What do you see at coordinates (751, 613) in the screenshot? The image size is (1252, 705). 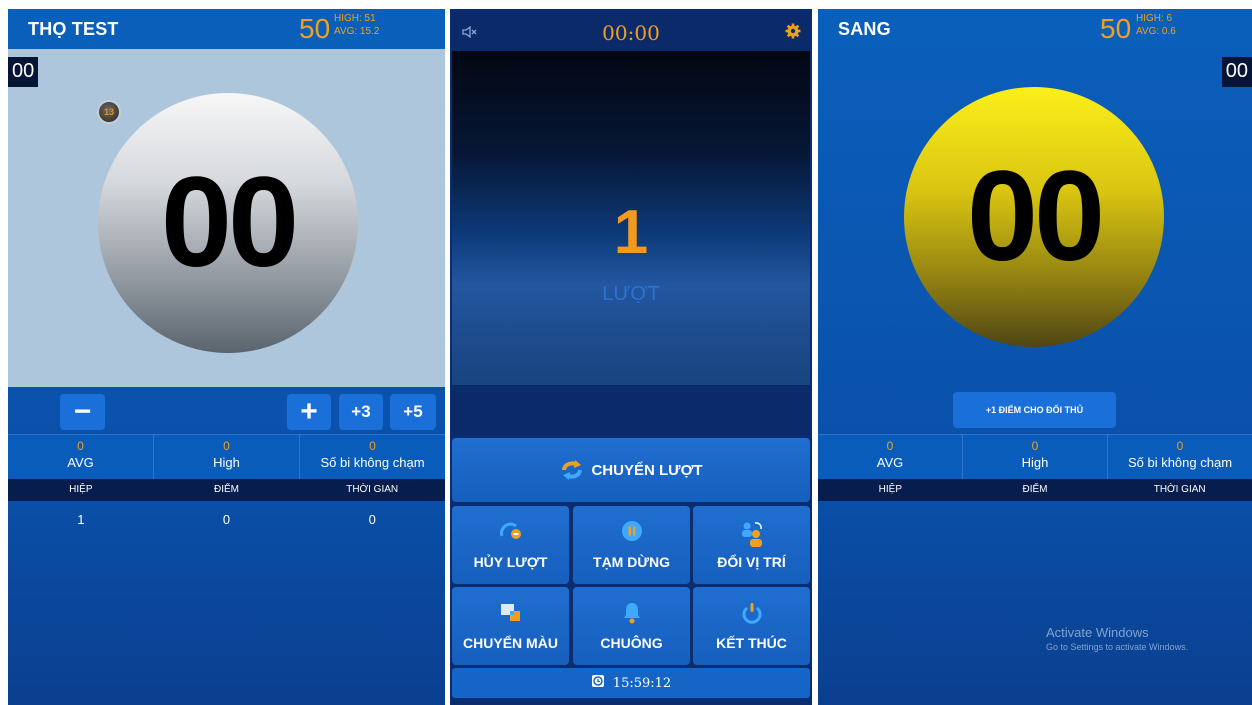 I see `power-icon` at bounding box center [751, 613].